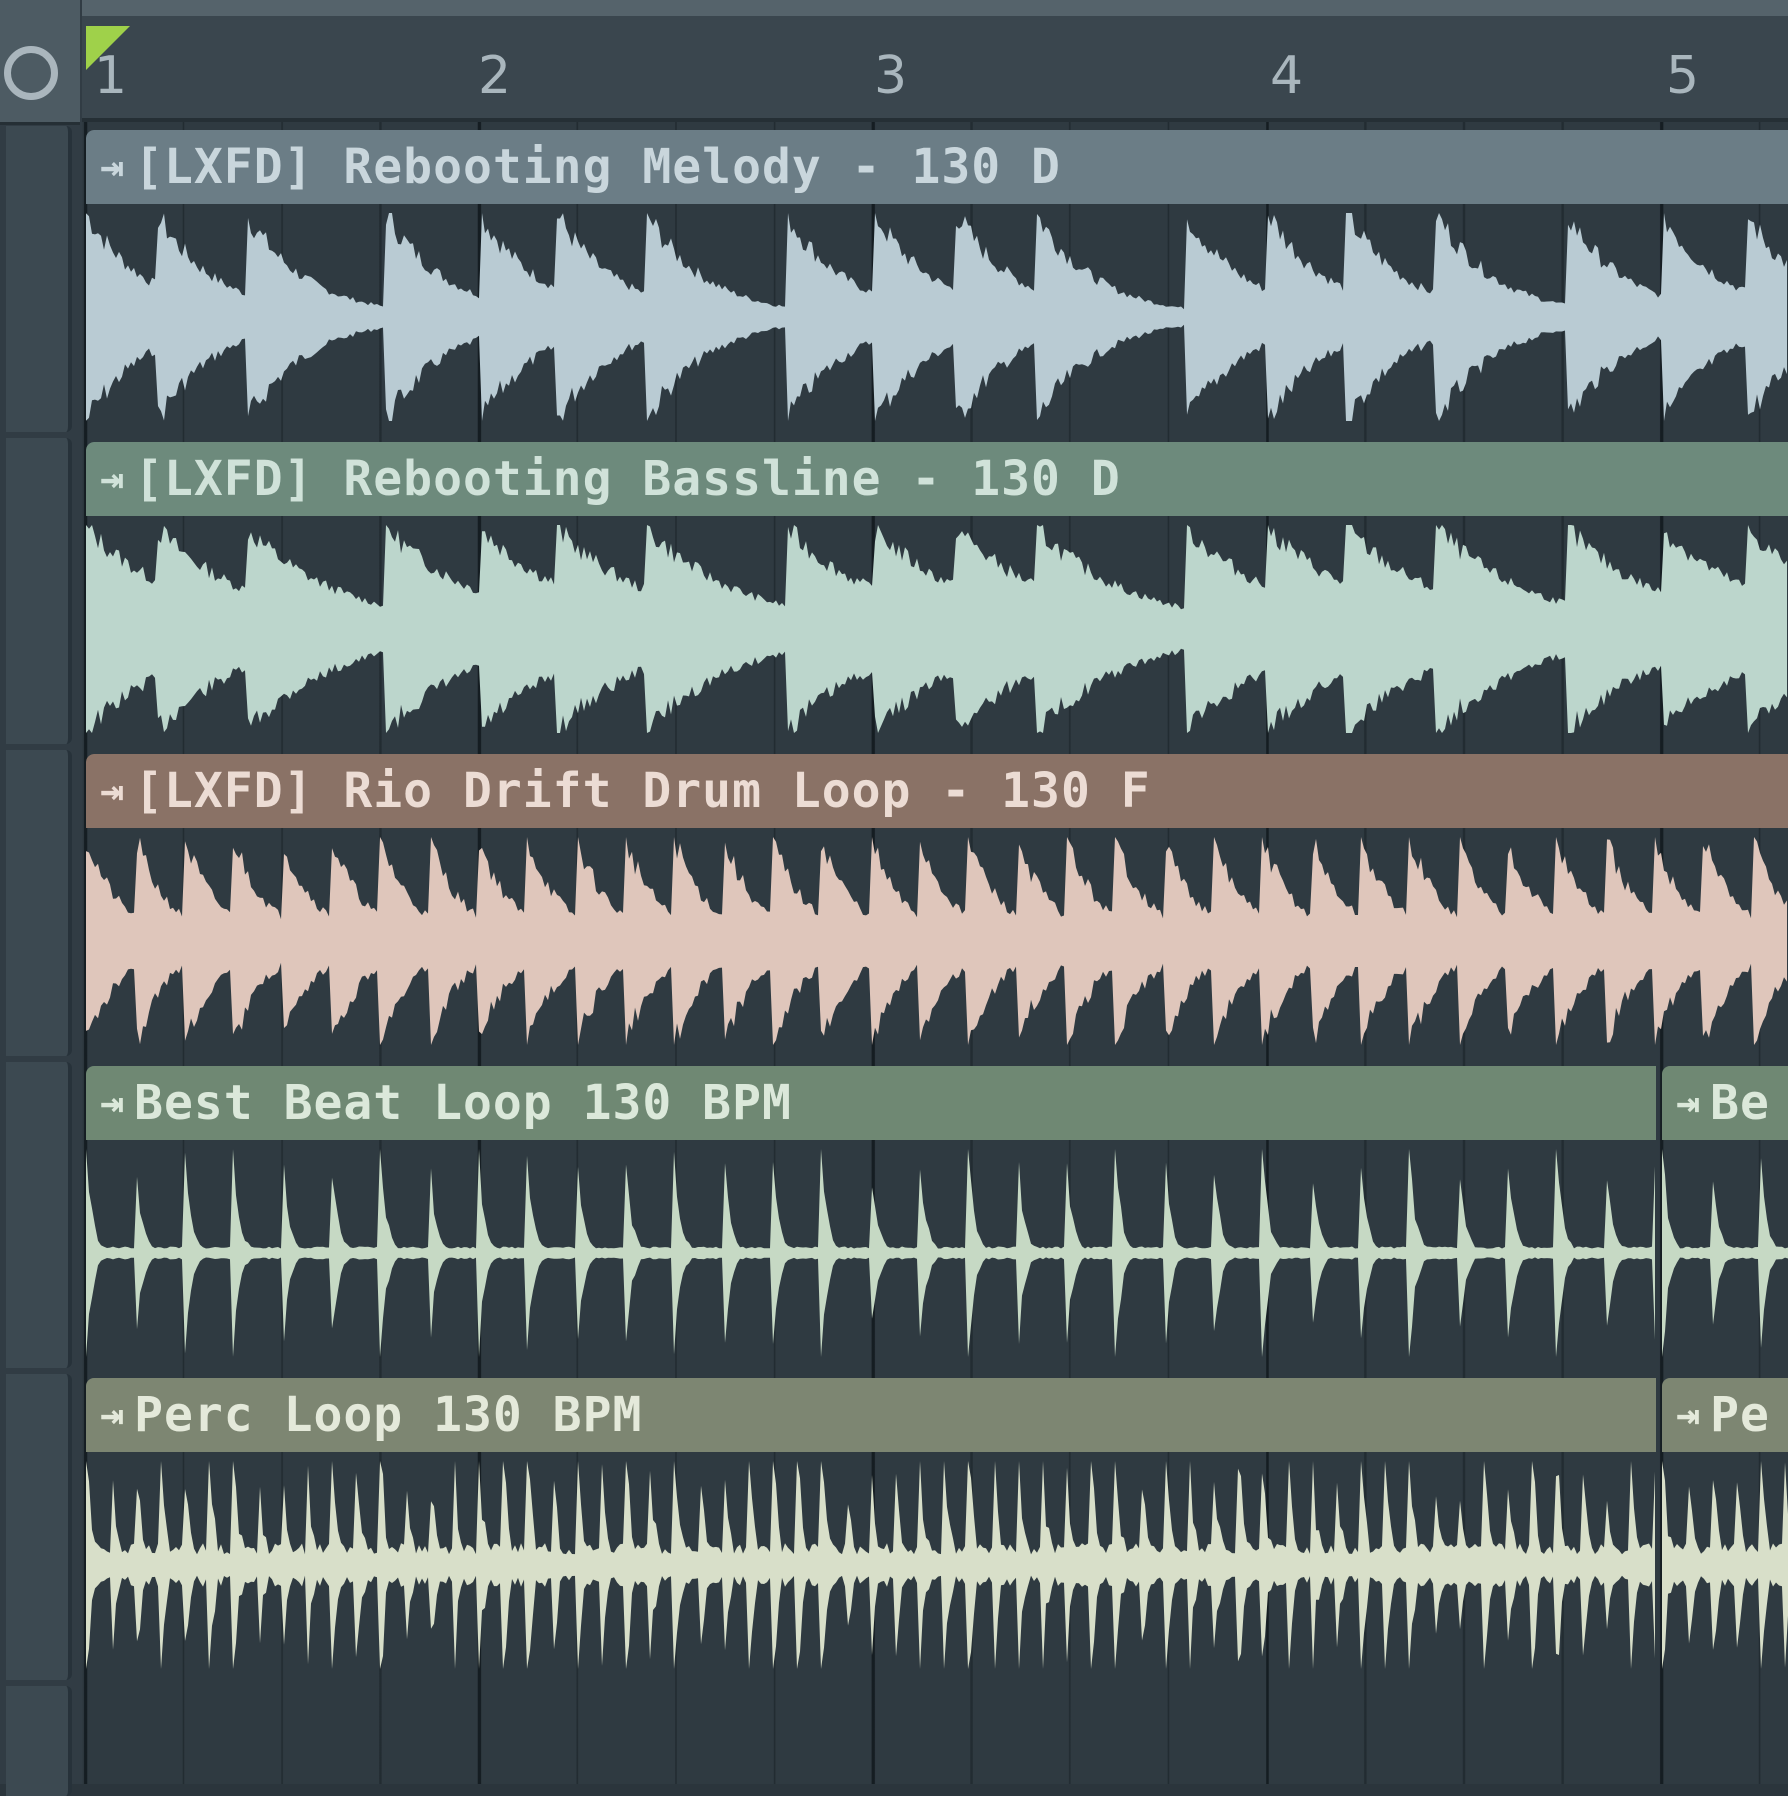 Image resolution: width=1788 pixels, height=1796 pixels. Describe the element at coordinates (108, 48) in the screenshot. I see `playhead-marker-icon` at that location.